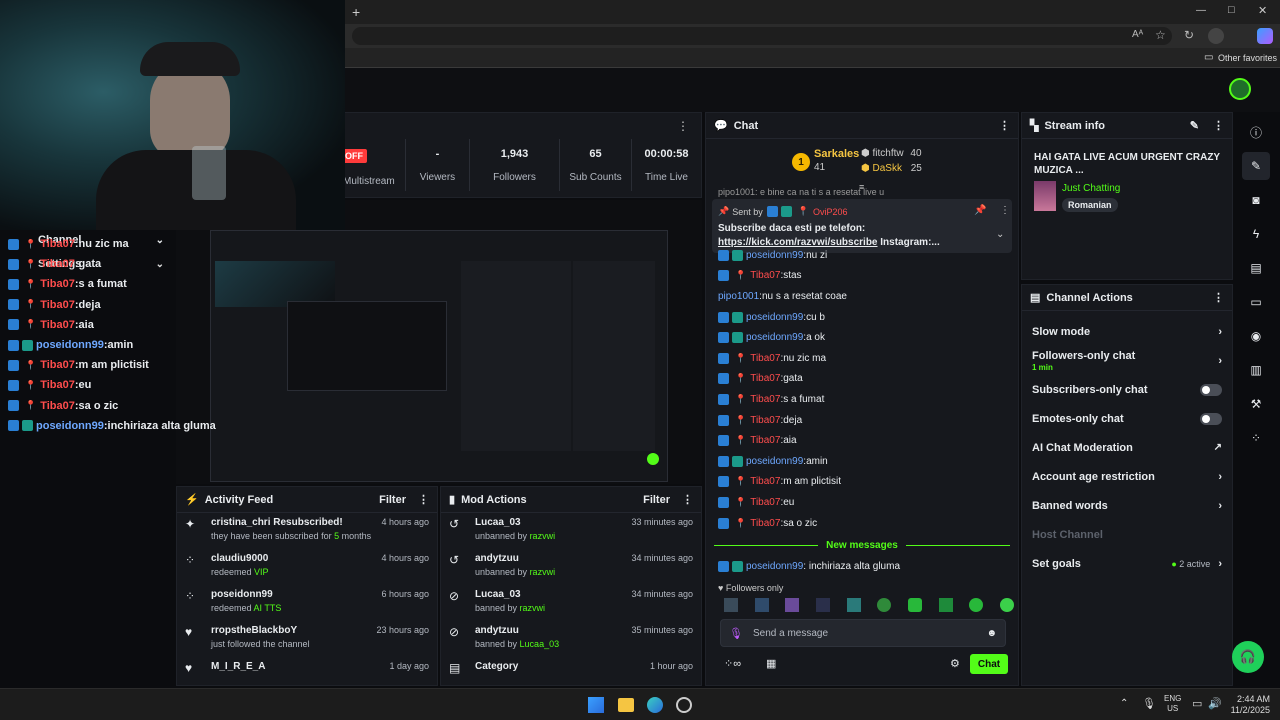 The width and height of the screenshot is (1280, 720). Describe the element at coordinates (1248, 705) in the screenshot. I see `clock: 2:44 AM 11/2/2025` at that location.